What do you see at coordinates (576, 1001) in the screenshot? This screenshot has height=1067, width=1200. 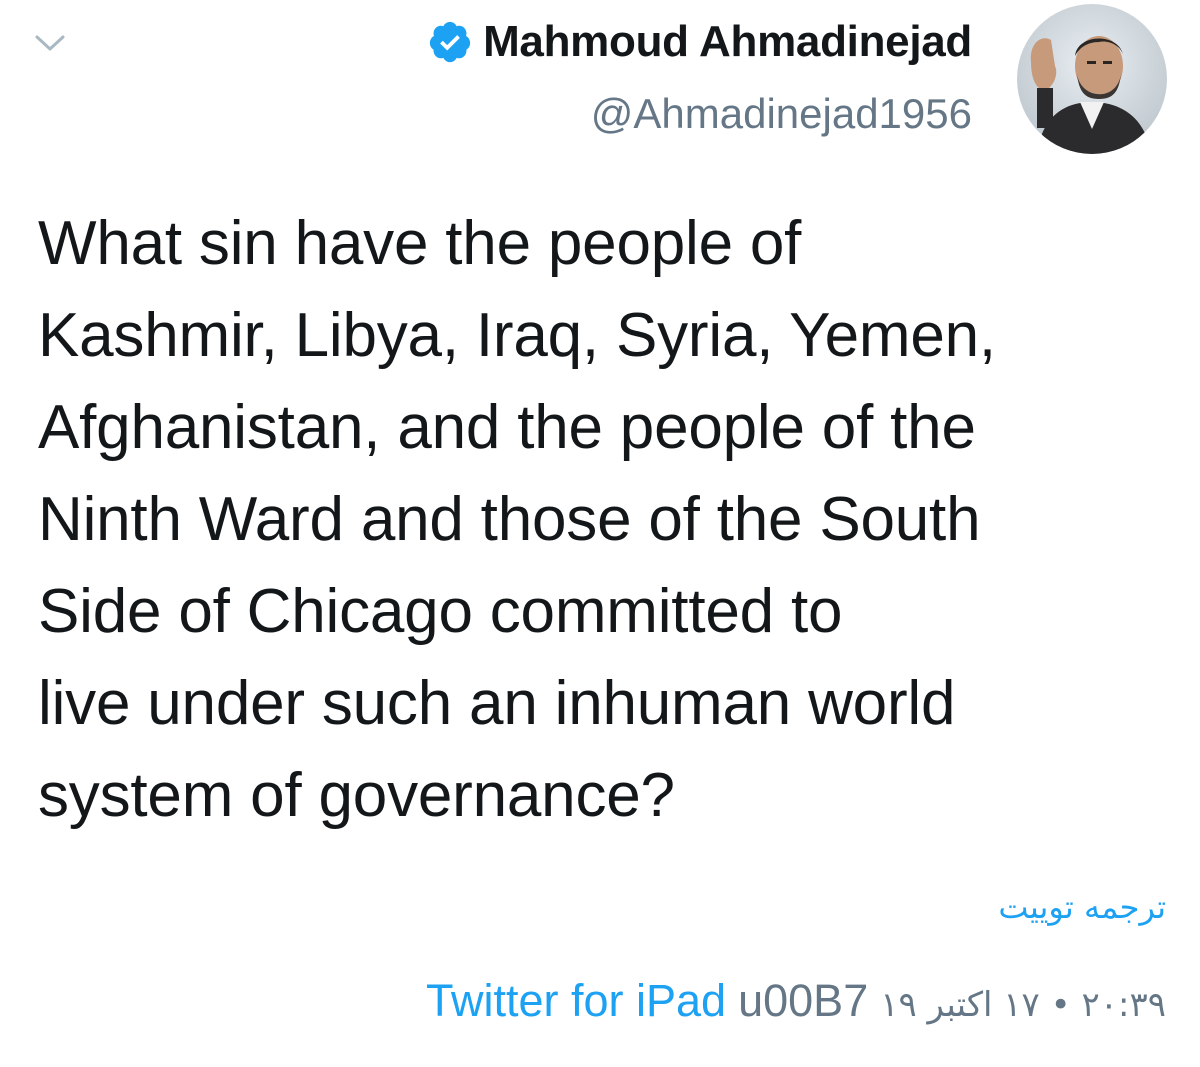 I see `source-link: Twitter for iPad` at bounding box center [576, 1001].